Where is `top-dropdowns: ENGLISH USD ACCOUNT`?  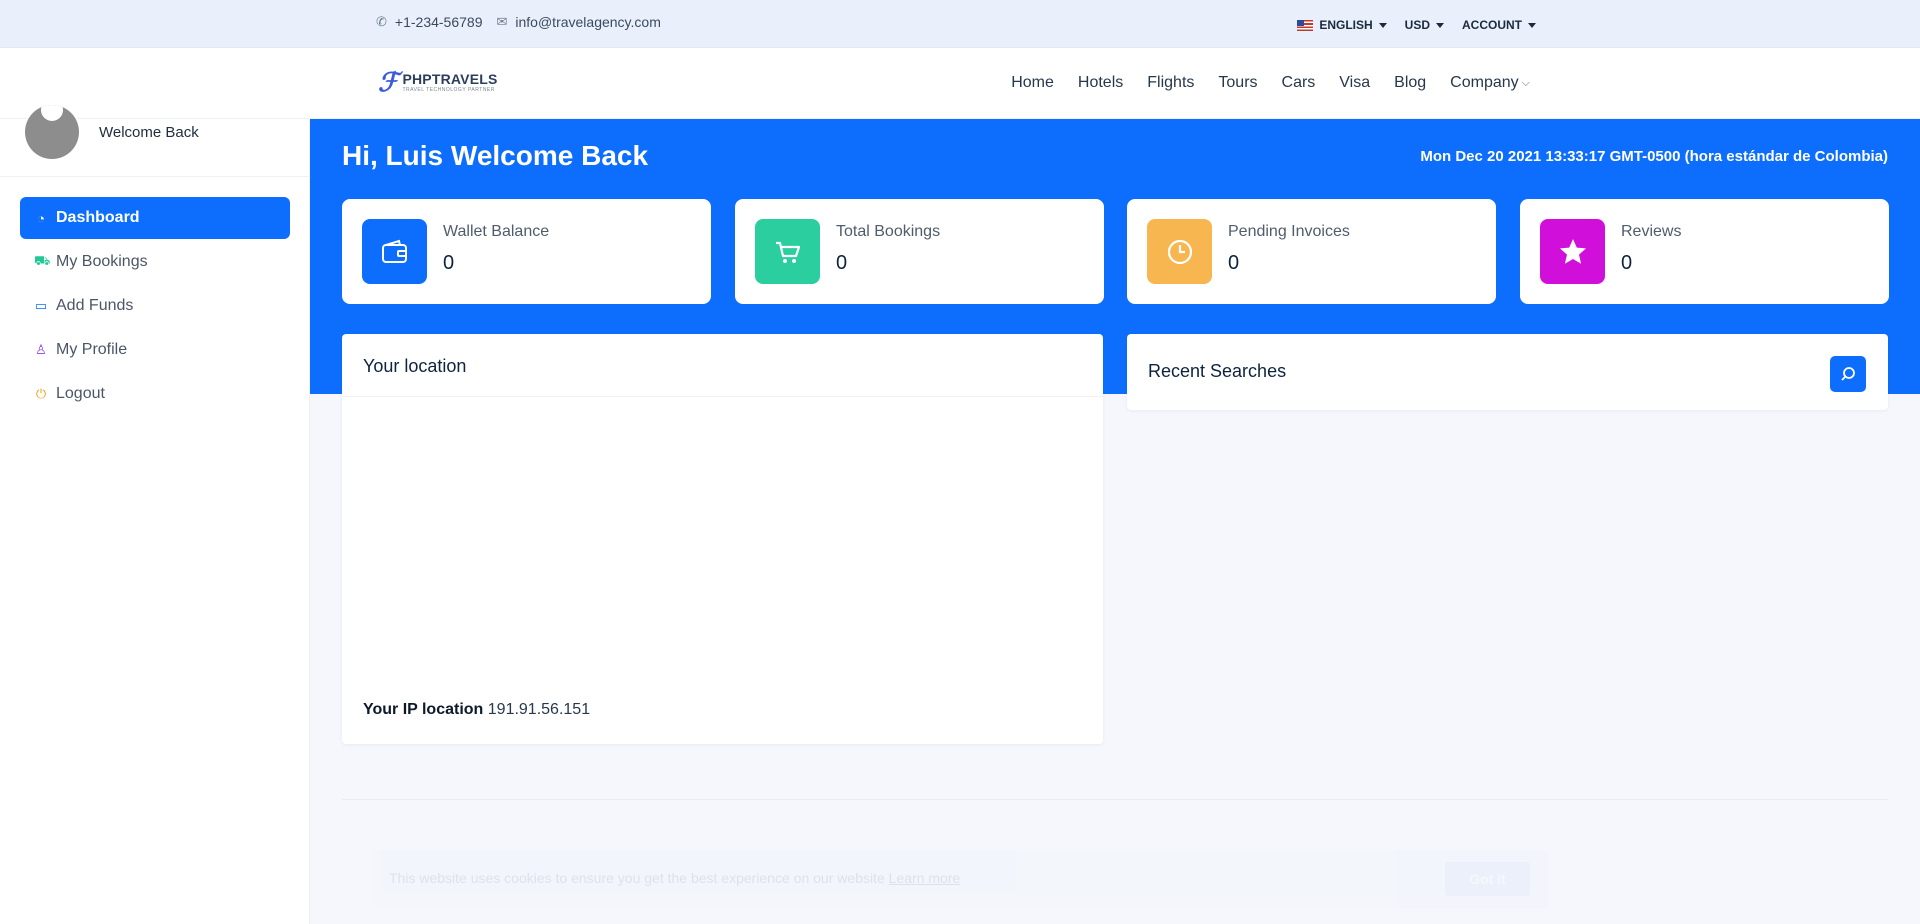
top-dropdowns: ENGLISH USD ACCOUNT is located at coordinates (1416, 25).